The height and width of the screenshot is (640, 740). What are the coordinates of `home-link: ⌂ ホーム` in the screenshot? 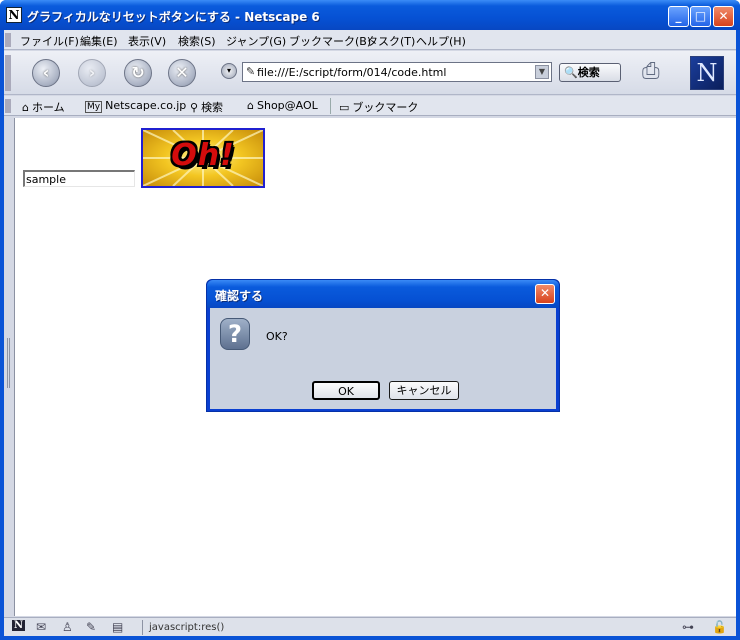 It's located at (43, 107).